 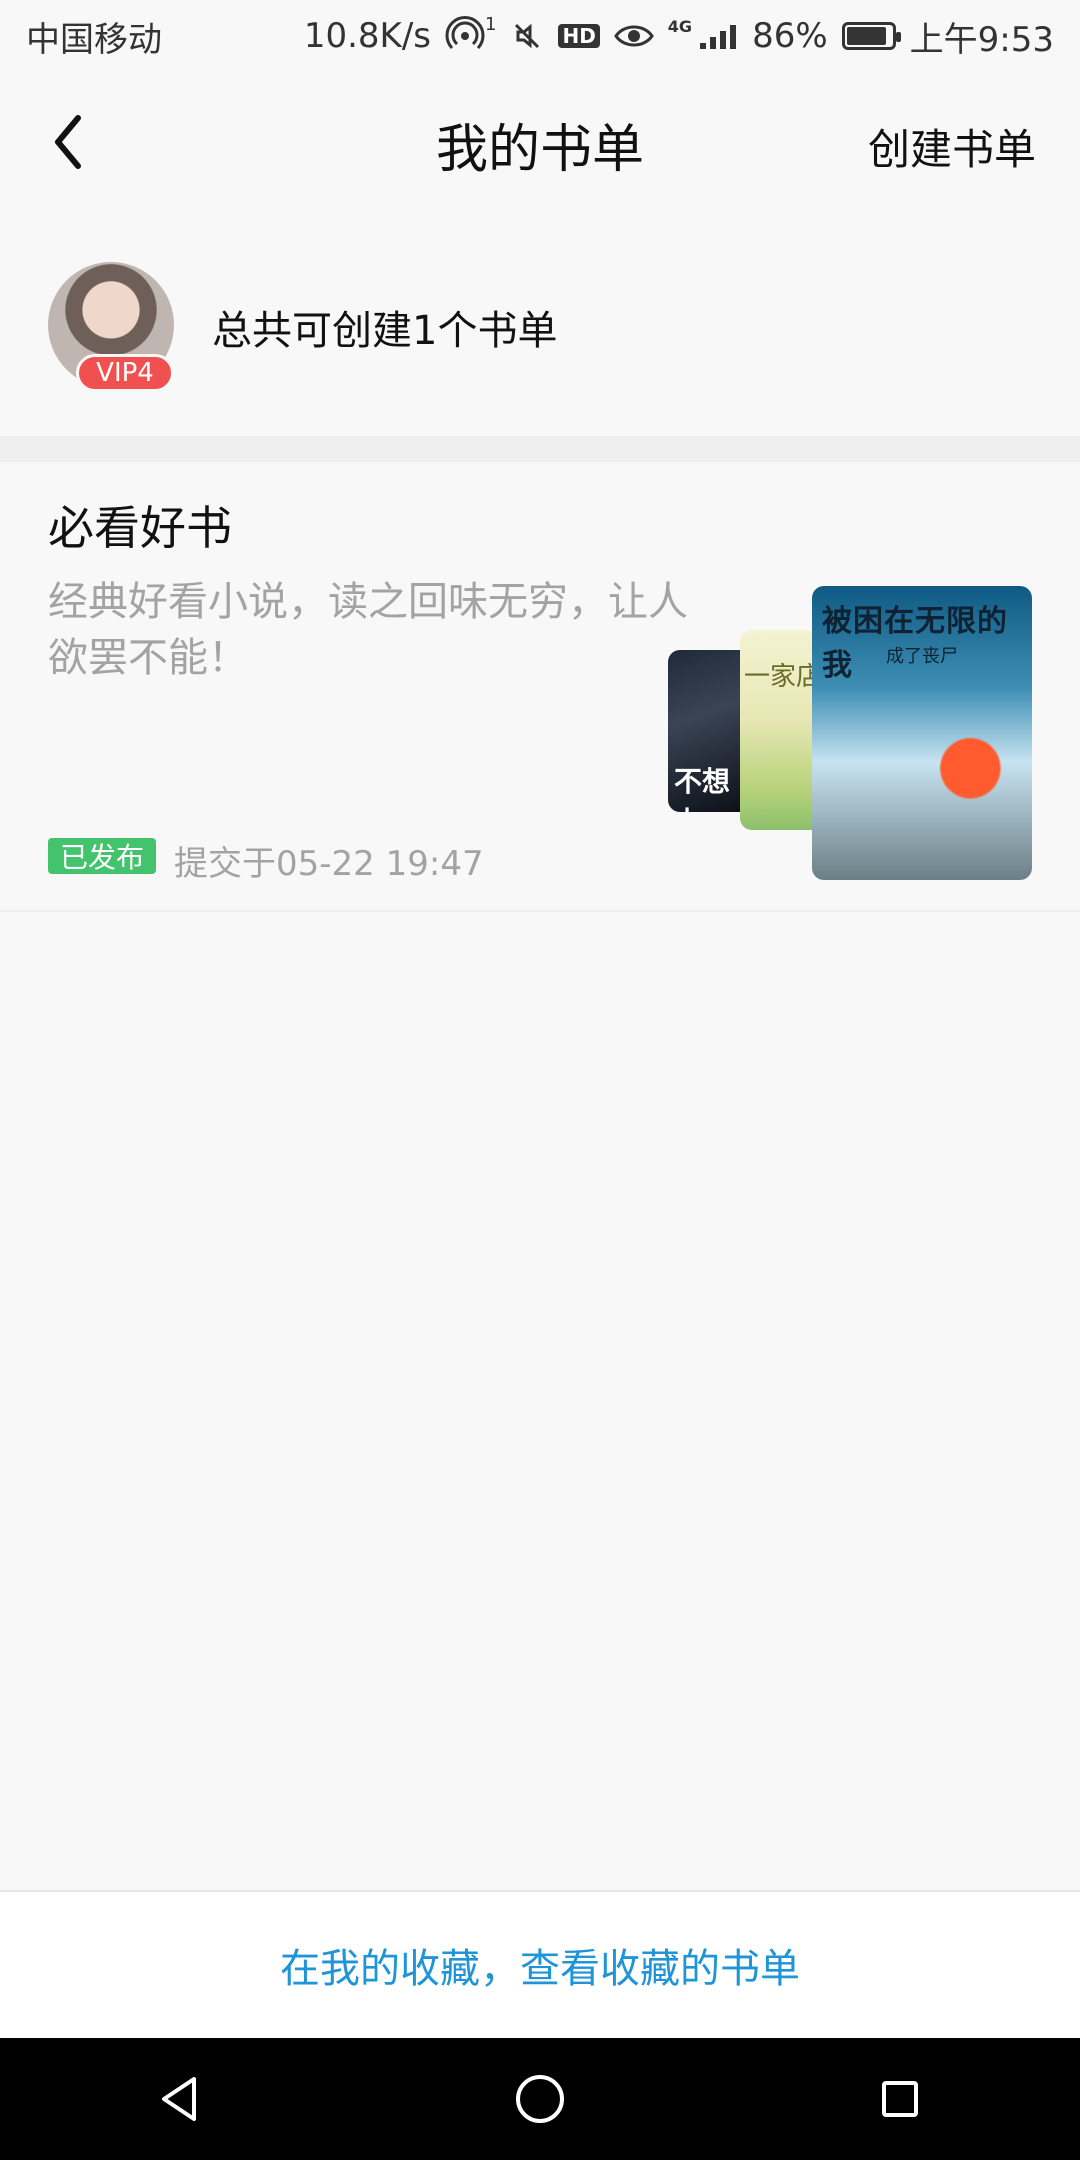 I want to click on back-button, so click(x=68, y=144).